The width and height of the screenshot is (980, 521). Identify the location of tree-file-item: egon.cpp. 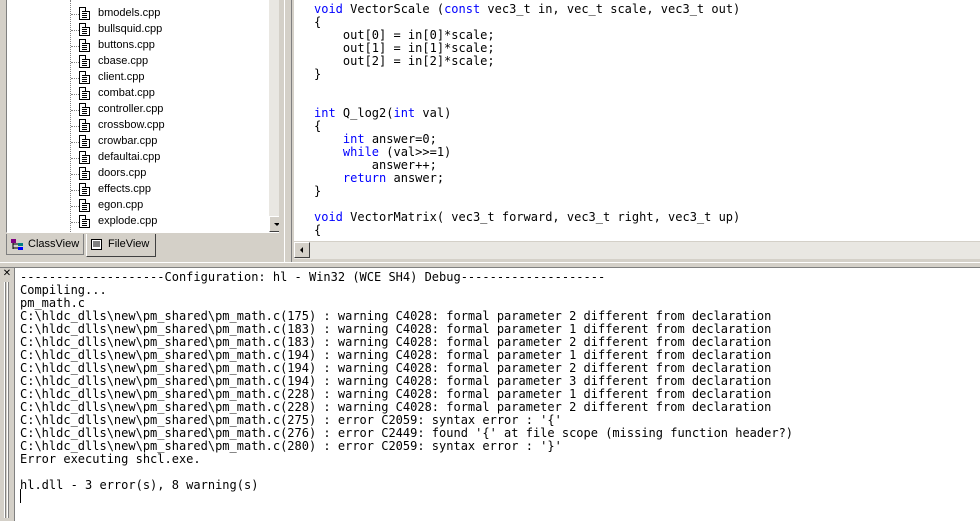
(137, 206).